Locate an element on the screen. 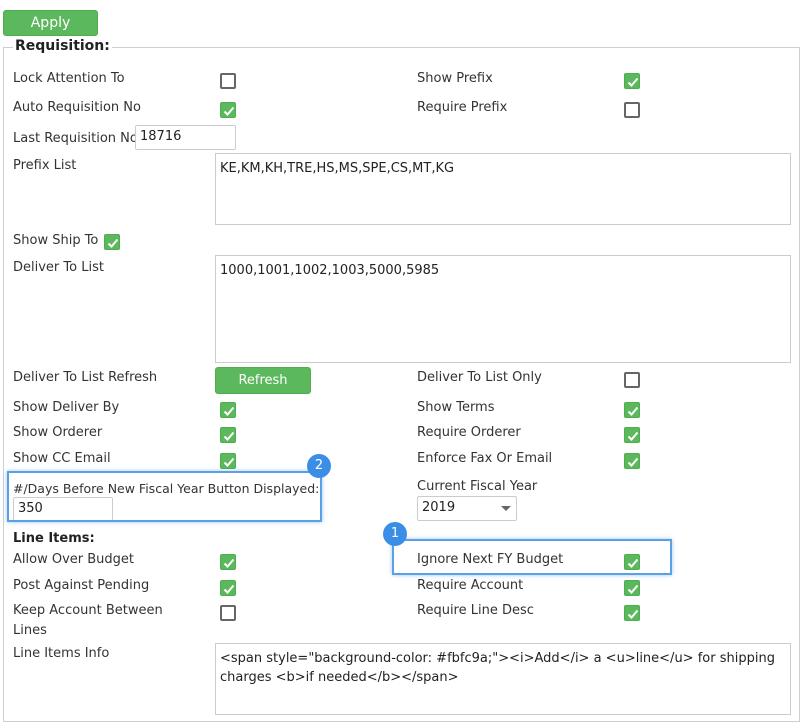 This screenshot has width=808, height=726. keep-account-label-line1: Keep Account Between is located at coordinates (88, 610).